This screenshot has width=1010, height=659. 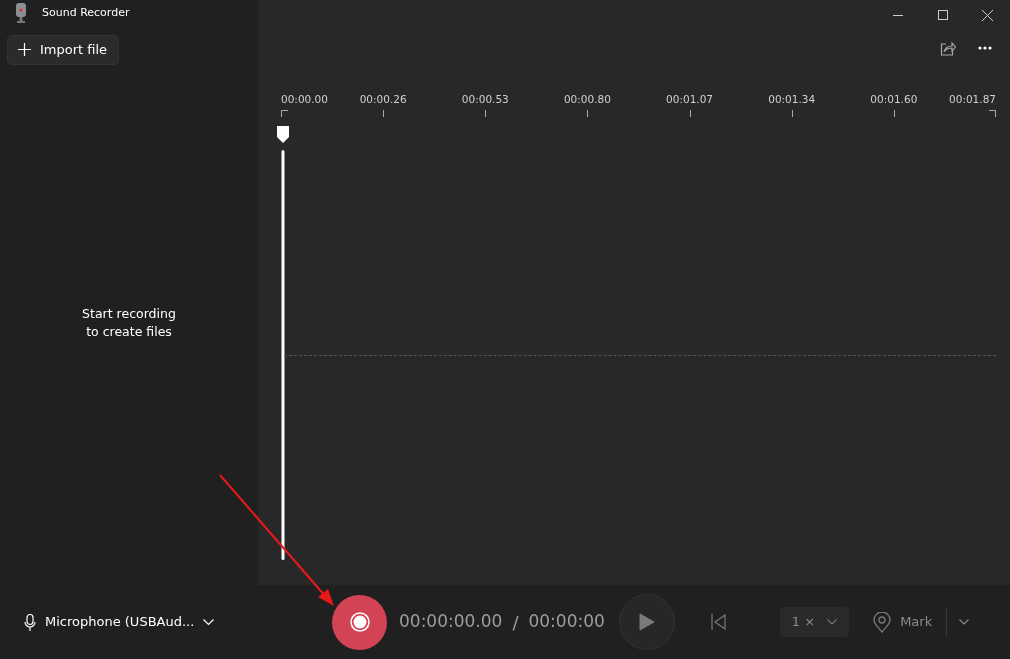 I want to click on close-icon, so click(x=987, y=15).